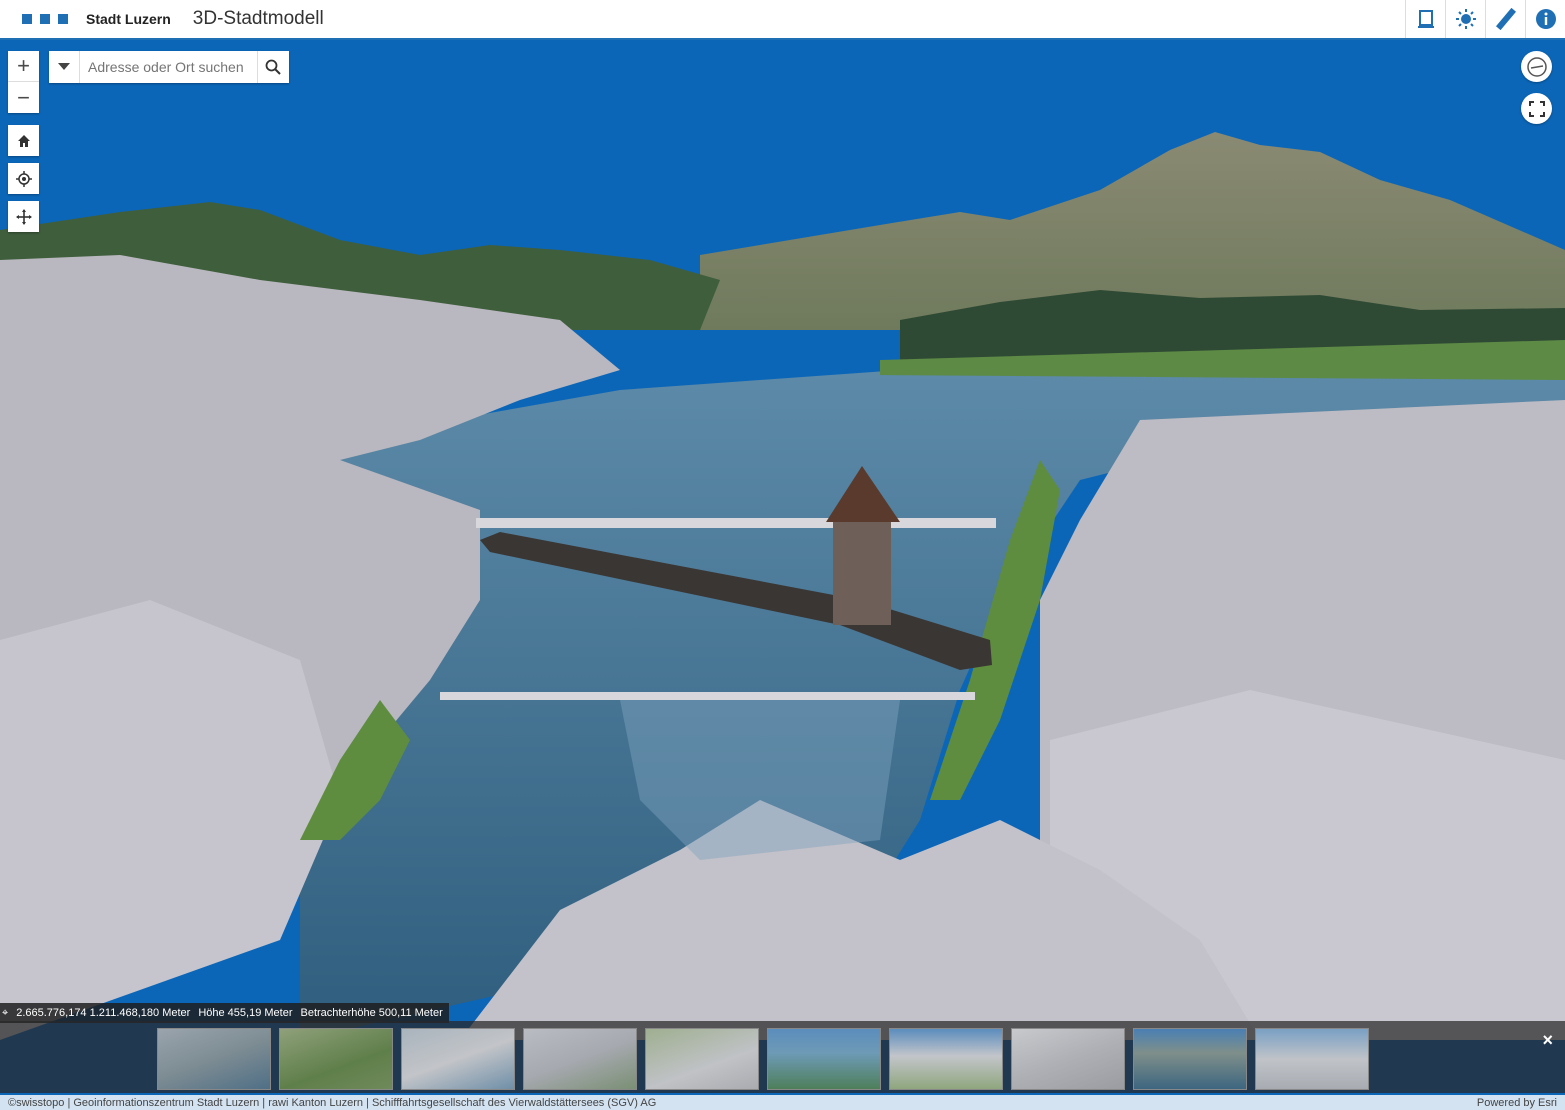  I want to click on compass-icon, so click(1536, 66).